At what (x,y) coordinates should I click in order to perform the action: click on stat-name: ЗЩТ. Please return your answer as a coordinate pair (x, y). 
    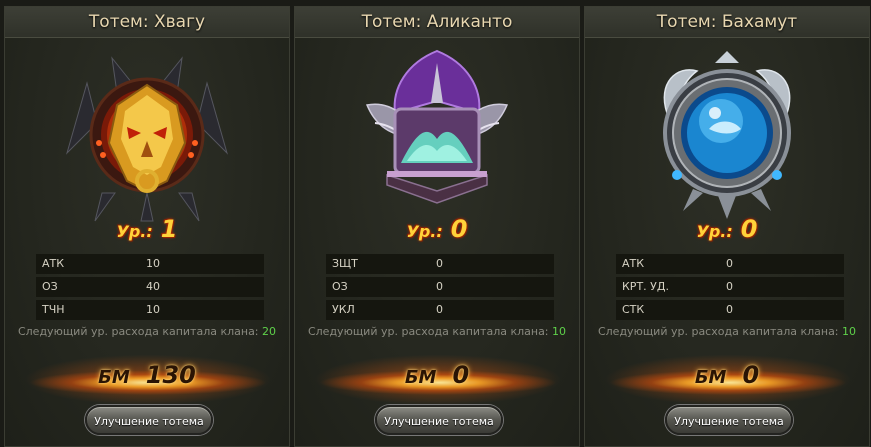
    Looking at the image, I should click on (345, 263).